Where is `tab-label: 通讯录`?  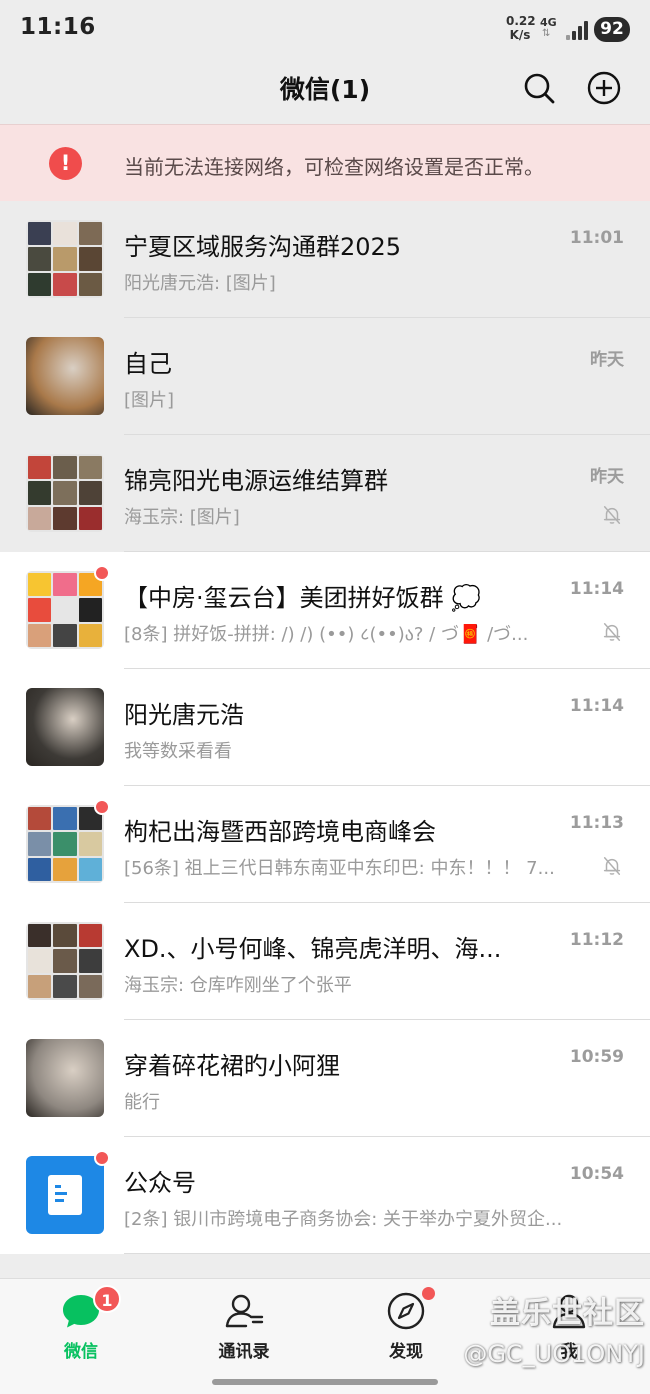 tab-label: 通讯录 is located at coordinates (244, 1352).